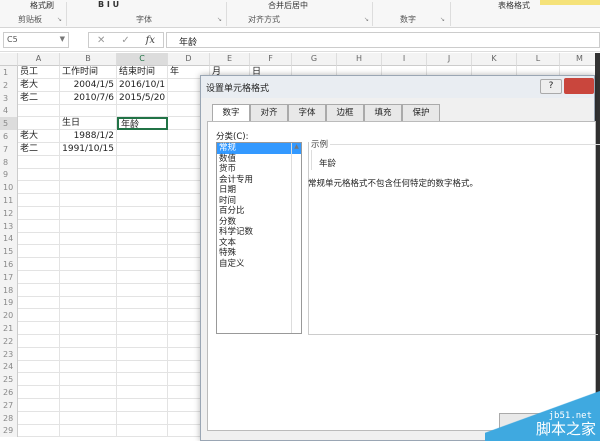 Image resolution: width=600 pixels, height=441 pixels. What do you see at coordinates (142, 226) in the screenshot?
I see `cell-C13` at bounding box center [142, 226].